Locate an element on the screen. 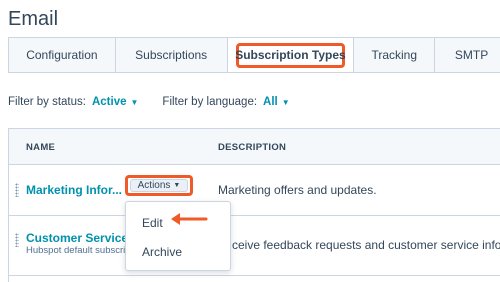 This screenshot has height=282, width=500. actions-button: Actions ▼ is located at coordinates (159, 185).